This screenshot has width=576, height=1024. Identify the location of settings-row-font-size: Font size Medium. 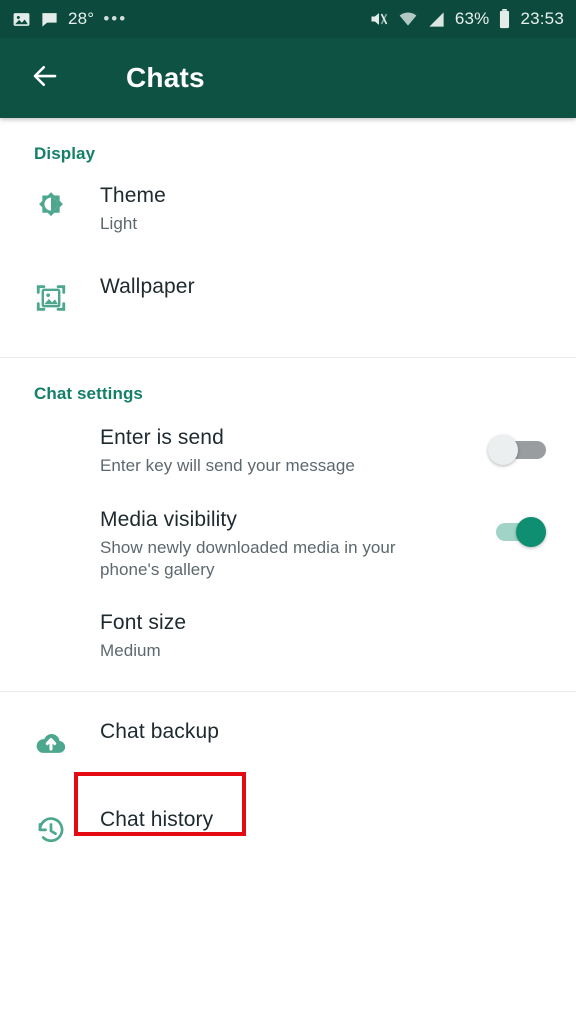
(288, 634).